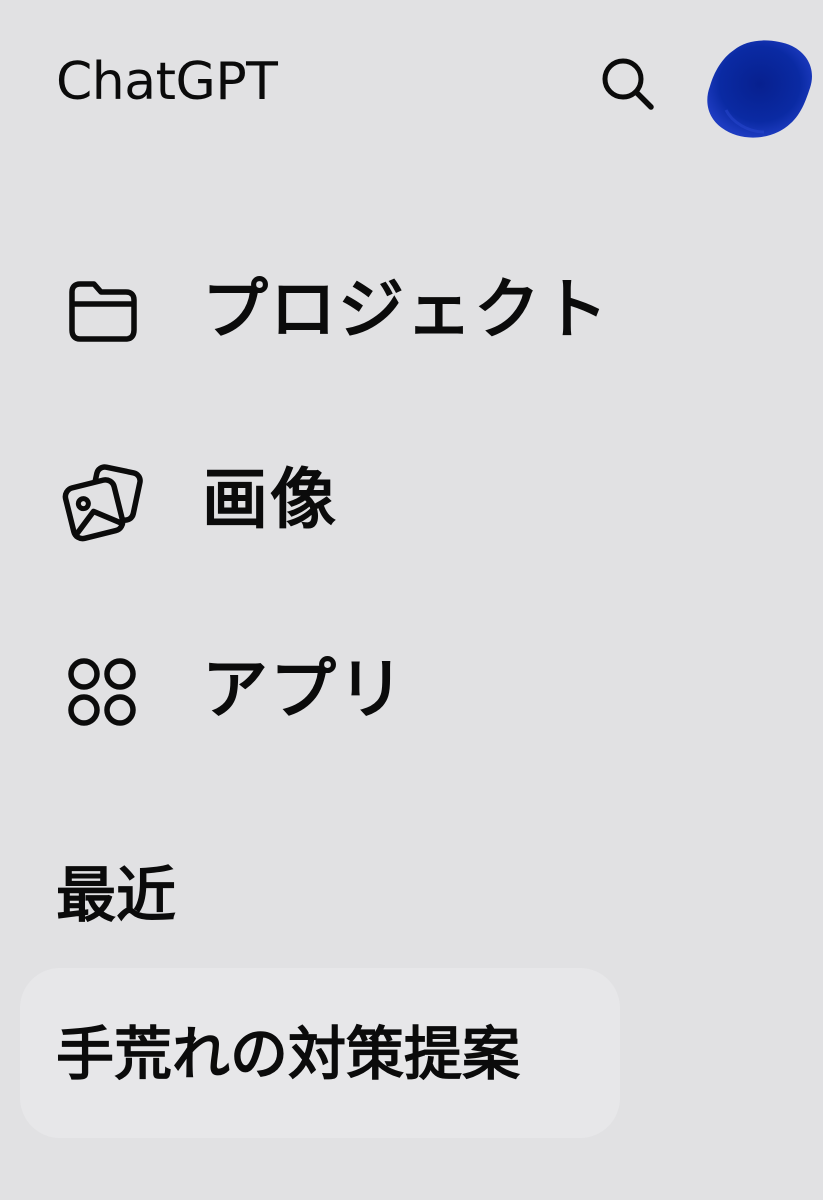  What do you see at coordinates (411, 685) in the screenshot?
I see `nav-item-apps: アプリ` at bounding box center [411, 685].